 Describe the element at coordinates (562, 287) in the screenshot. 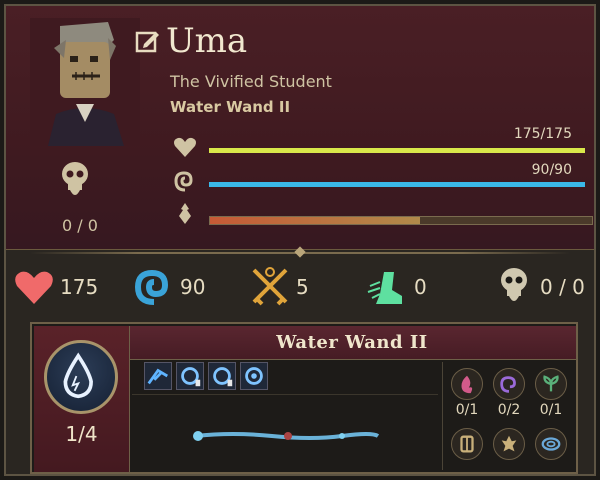

I see `stat-kills-value: 0 / 0` at that location.